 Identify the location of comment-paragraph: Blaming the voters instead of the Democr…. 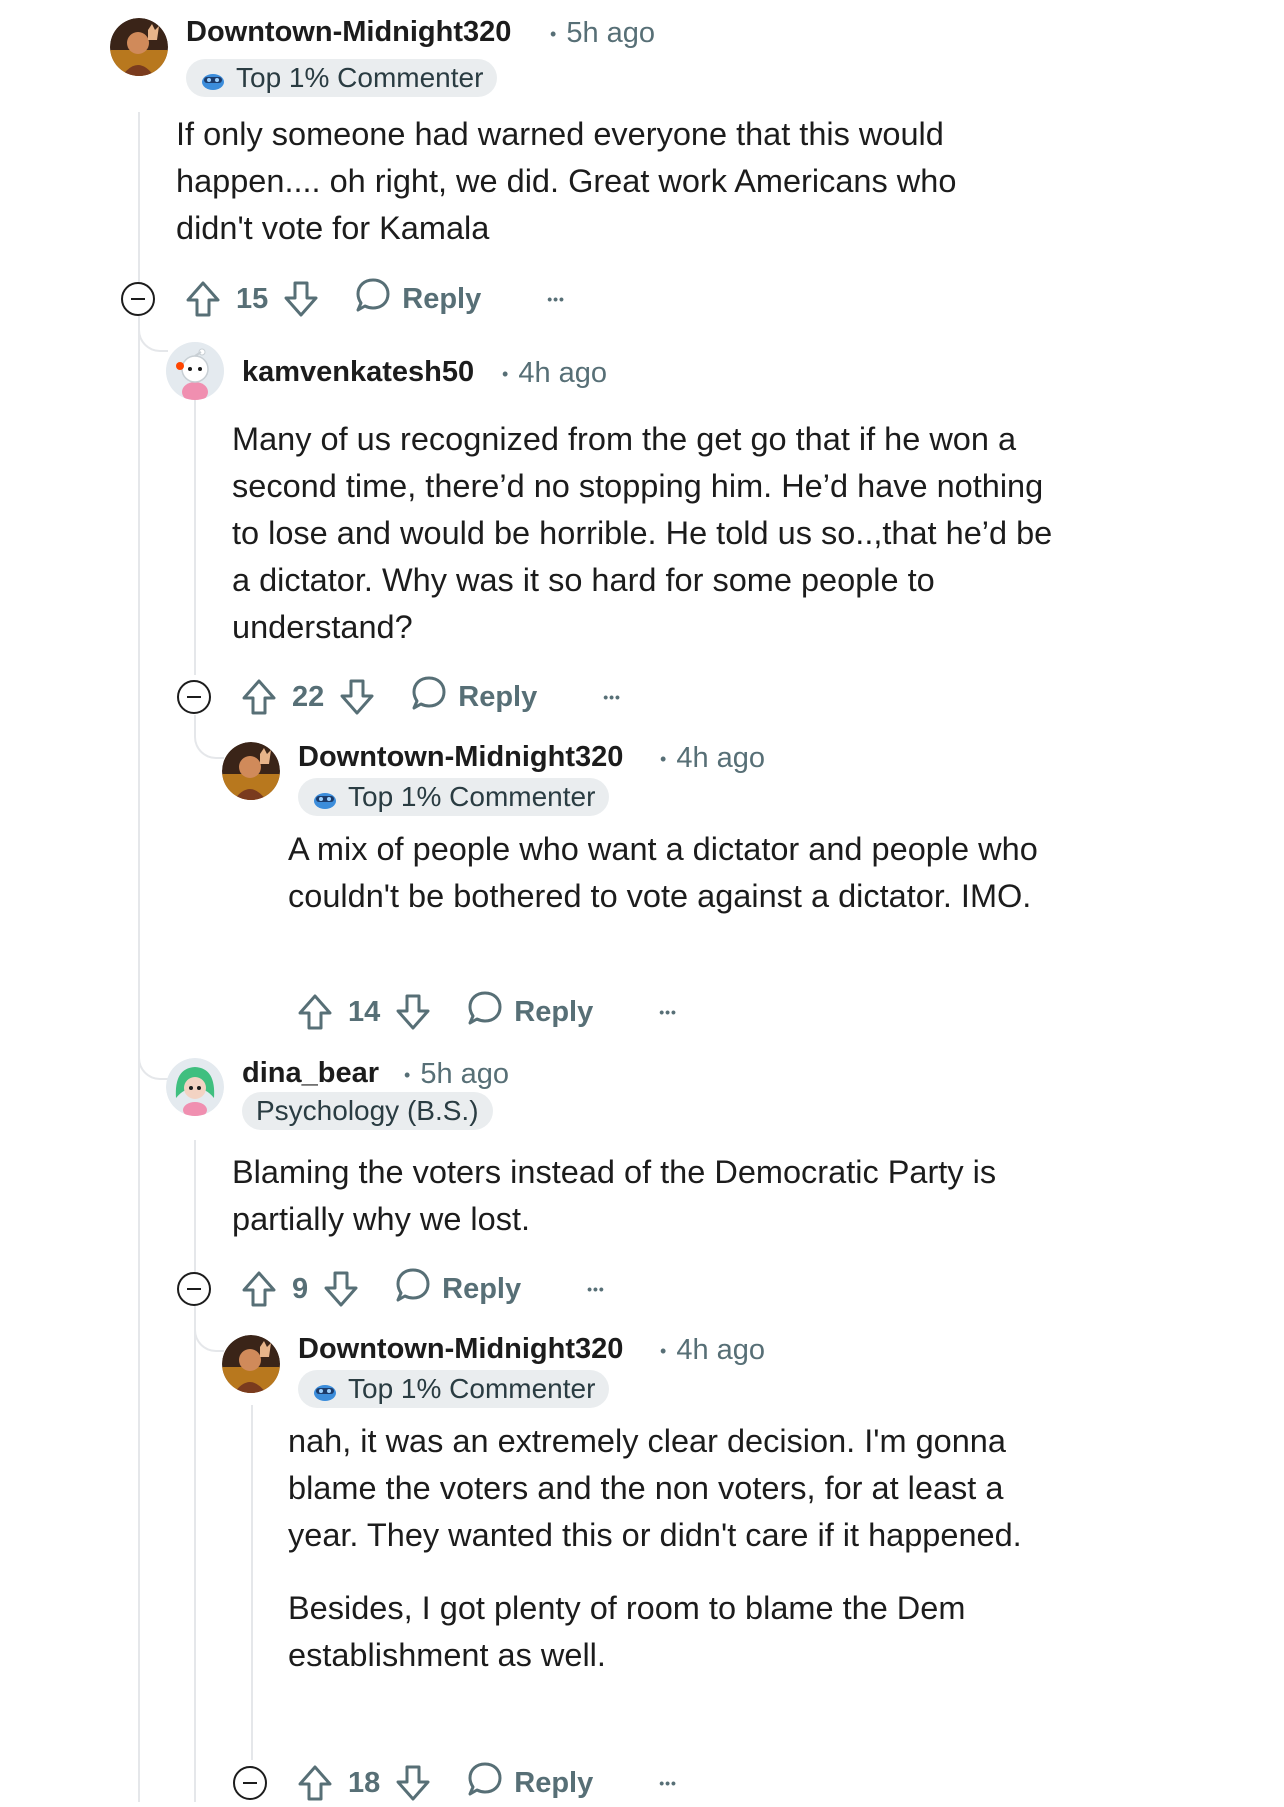
(614, 1195).